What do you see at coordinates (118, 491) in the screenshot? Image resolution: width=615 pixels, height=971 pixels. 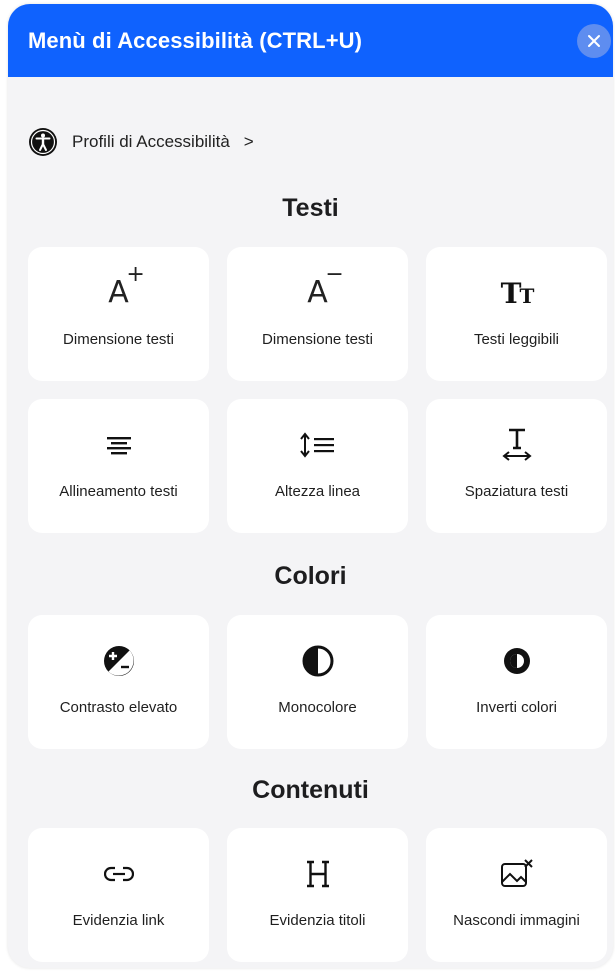 I see `card-label: Allineamento testi` at bounding box center [118, 491].